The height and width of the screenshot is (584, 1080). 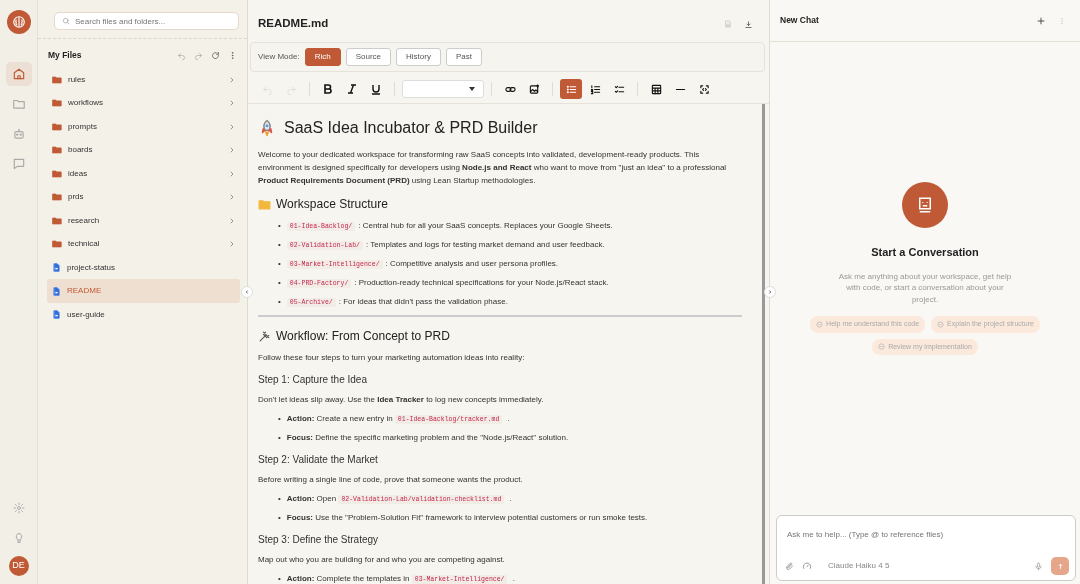 What do you see at coordinates (143, 314) in the screenshot?
I see `file-item: user-guide` at bounding box center [143, 314].